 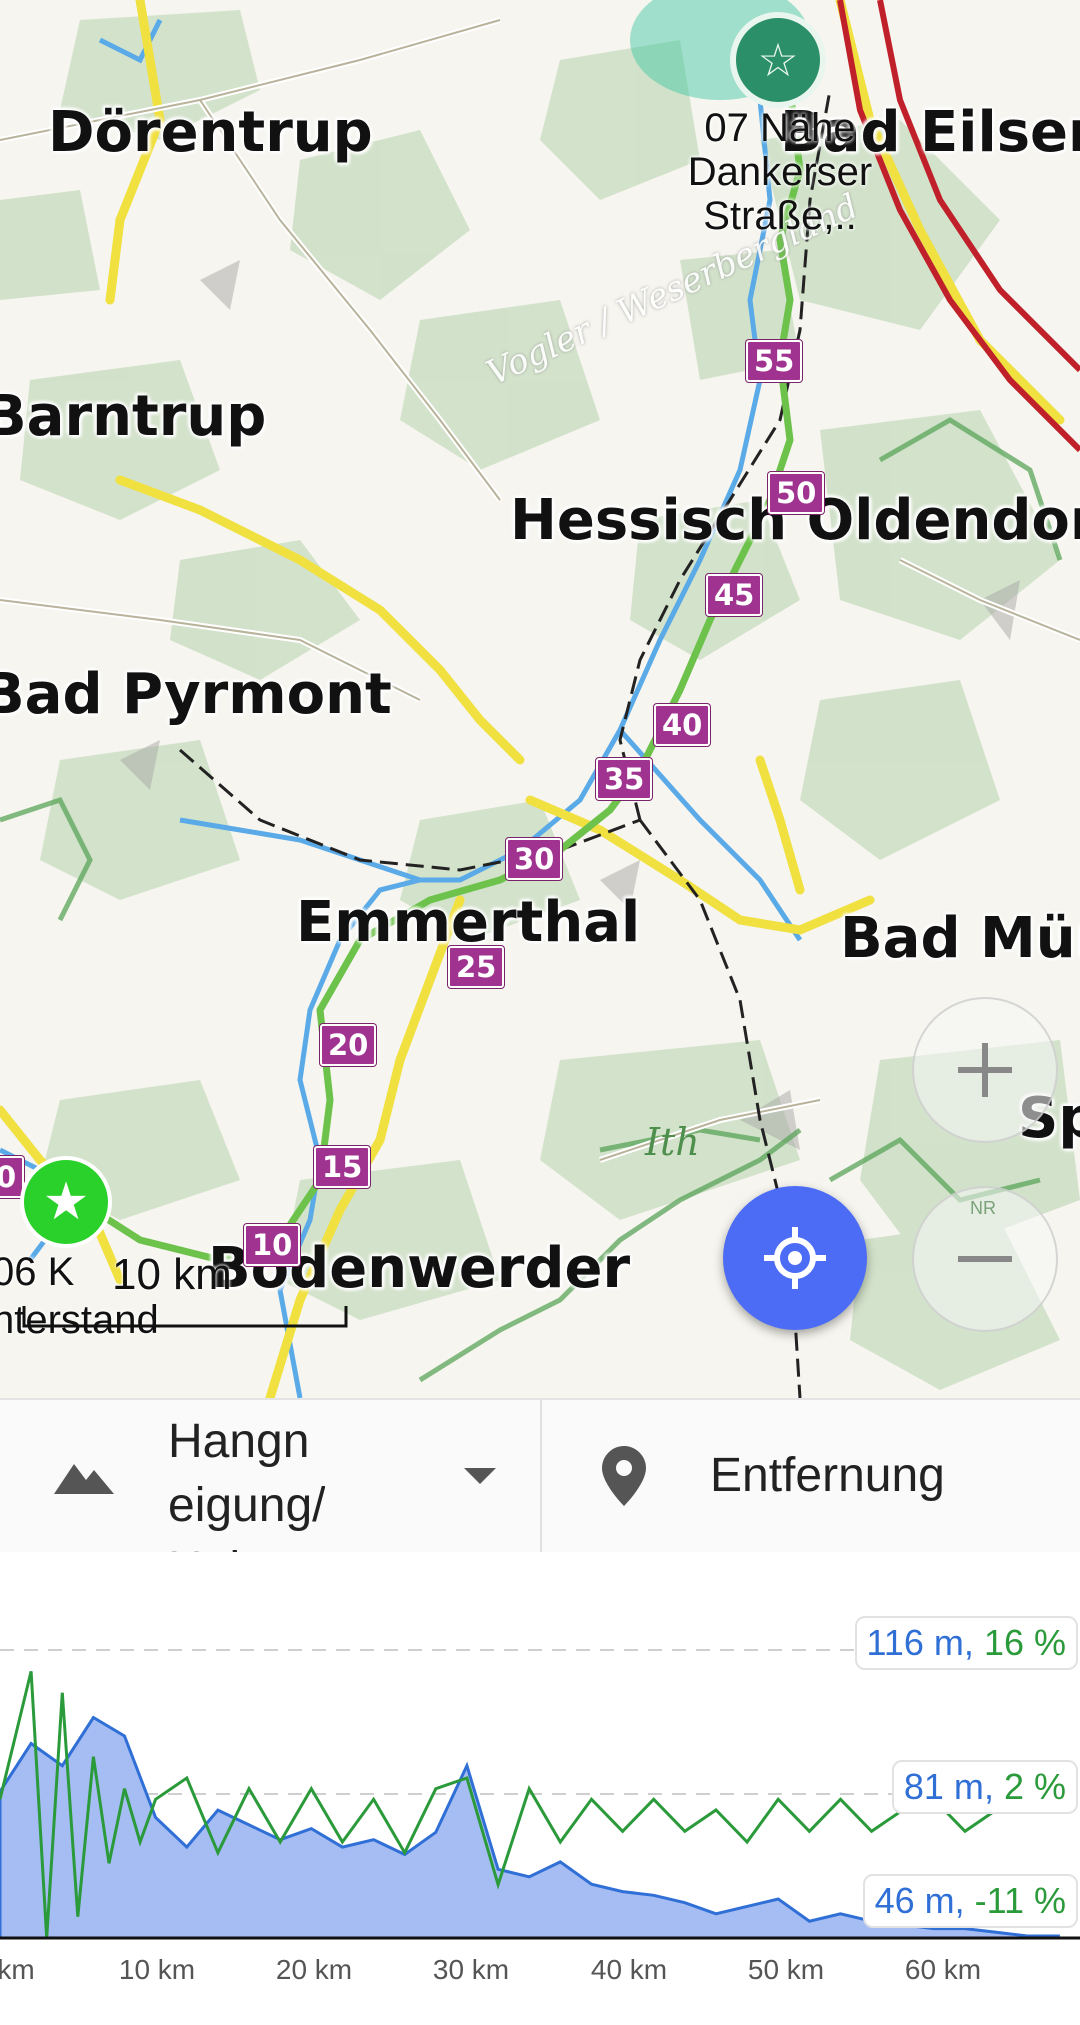 I want to click on start-poi-label-line1: 06 K, so click(x=37, y=1272).